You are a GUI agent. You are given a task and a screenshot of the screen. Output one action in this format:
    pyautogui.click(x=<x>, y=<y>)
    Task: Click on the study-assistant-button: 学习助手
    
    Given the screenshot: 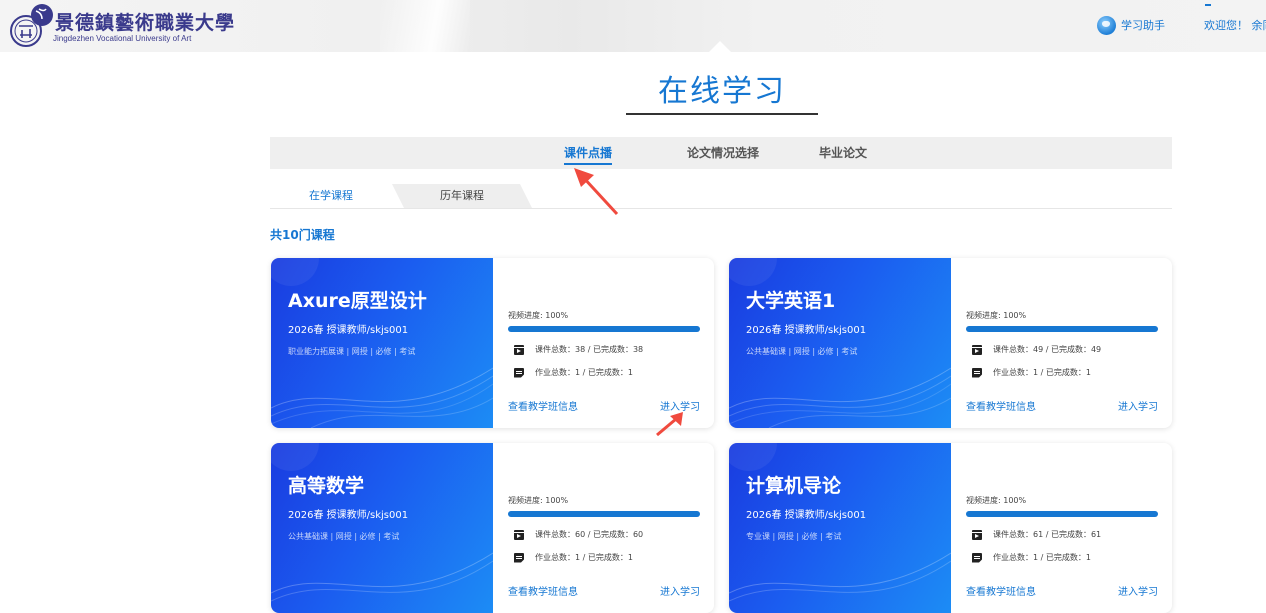 What is the action you would take?
    pyautogui.click(x=1131, y=25)
    